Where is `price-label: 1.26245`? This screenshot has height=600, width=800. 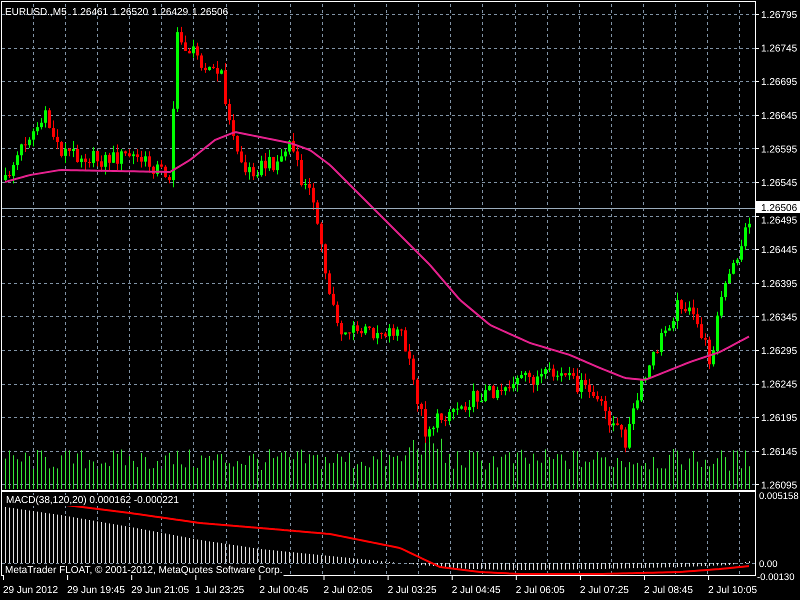
price-label: 1.26245 is located at coordinates (779, 385).